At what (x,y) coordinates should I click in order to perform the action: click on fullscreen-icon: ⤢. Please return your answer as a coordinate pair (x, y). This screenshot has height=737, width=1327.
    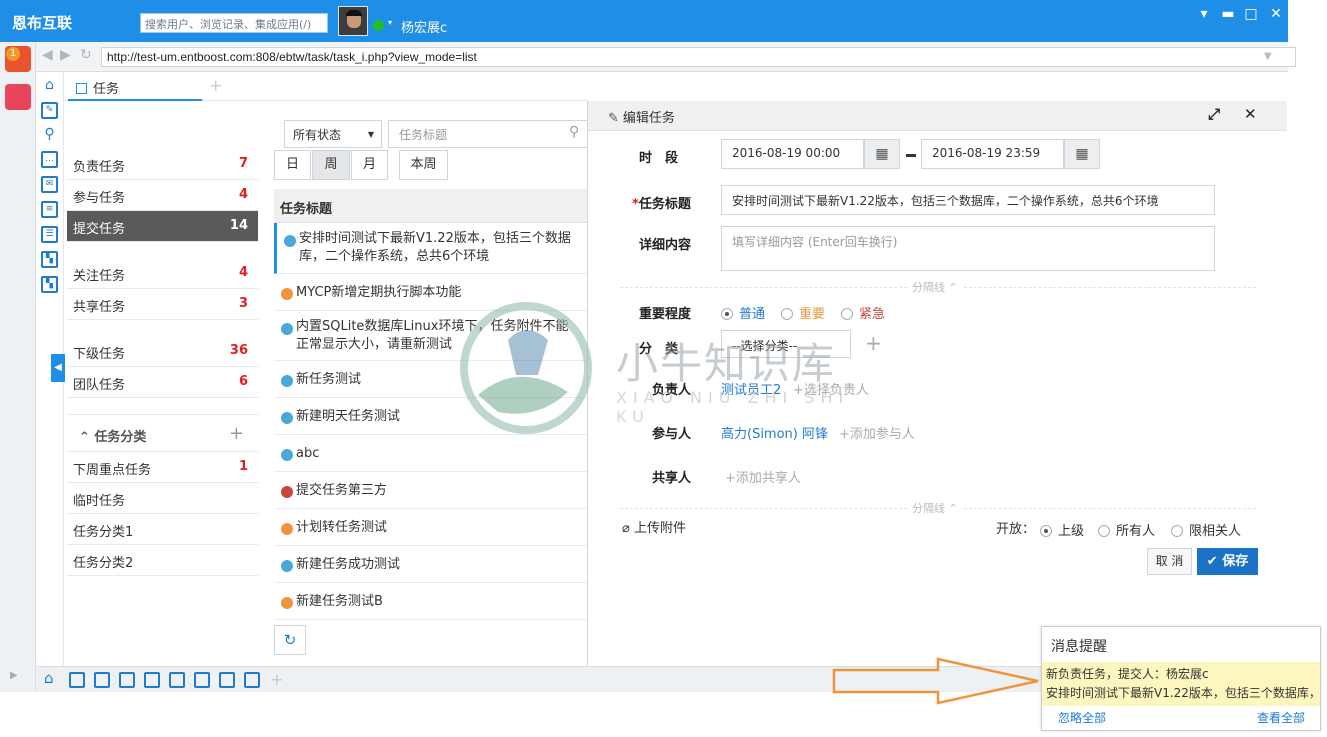
    Looking at the image, I should click on (1214, 114).